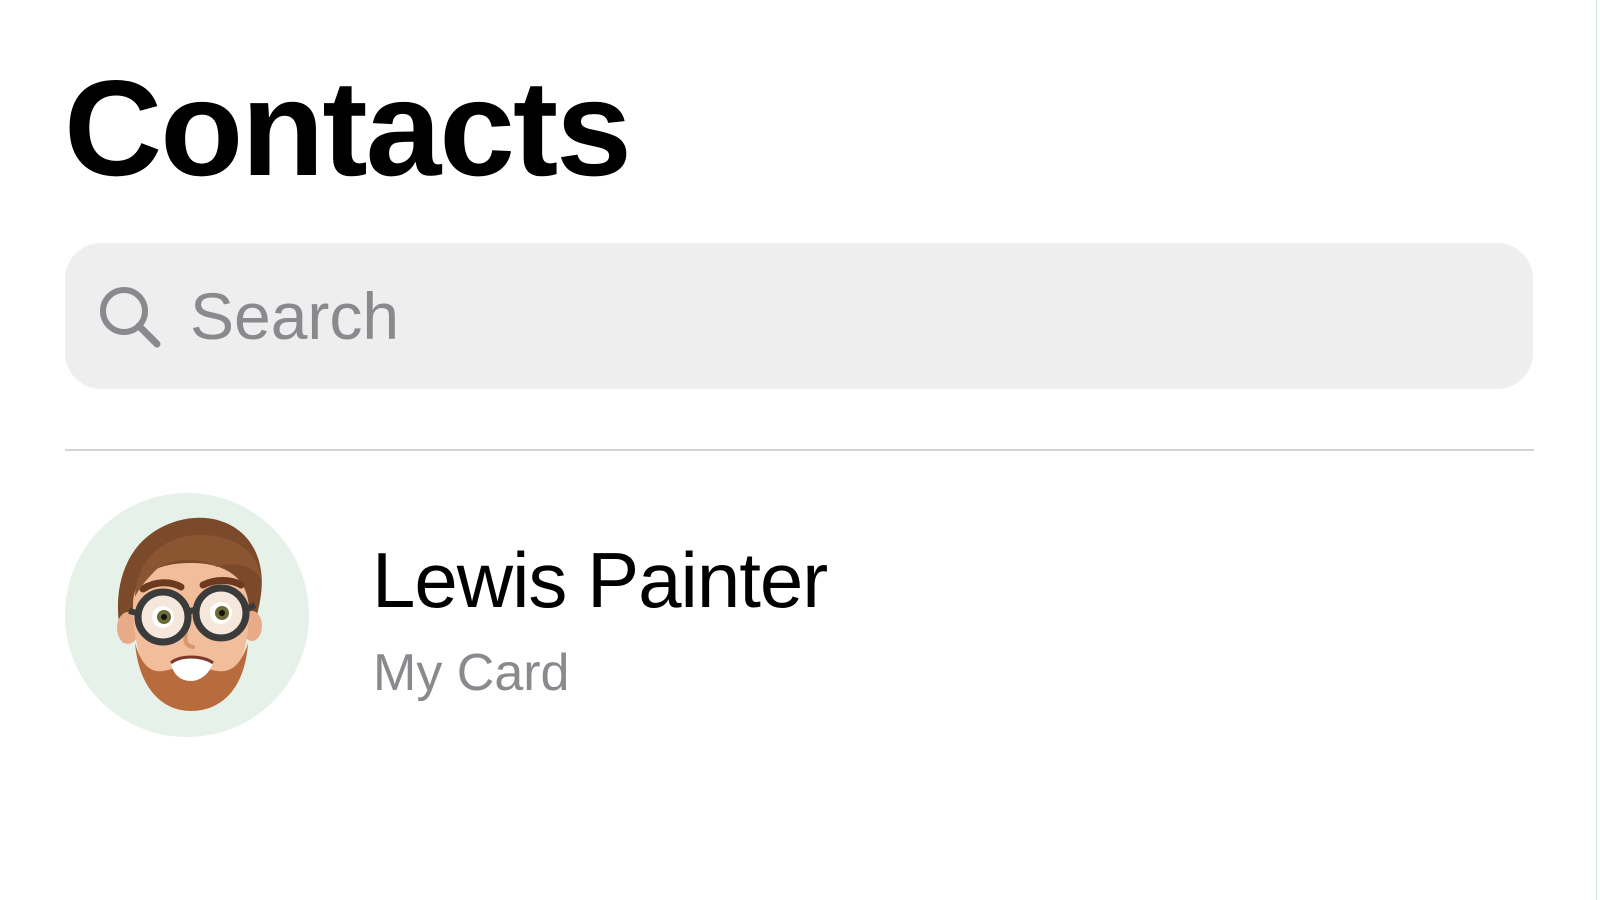  I want to click on contact-name: Lewis Painter, so click(600, 580).